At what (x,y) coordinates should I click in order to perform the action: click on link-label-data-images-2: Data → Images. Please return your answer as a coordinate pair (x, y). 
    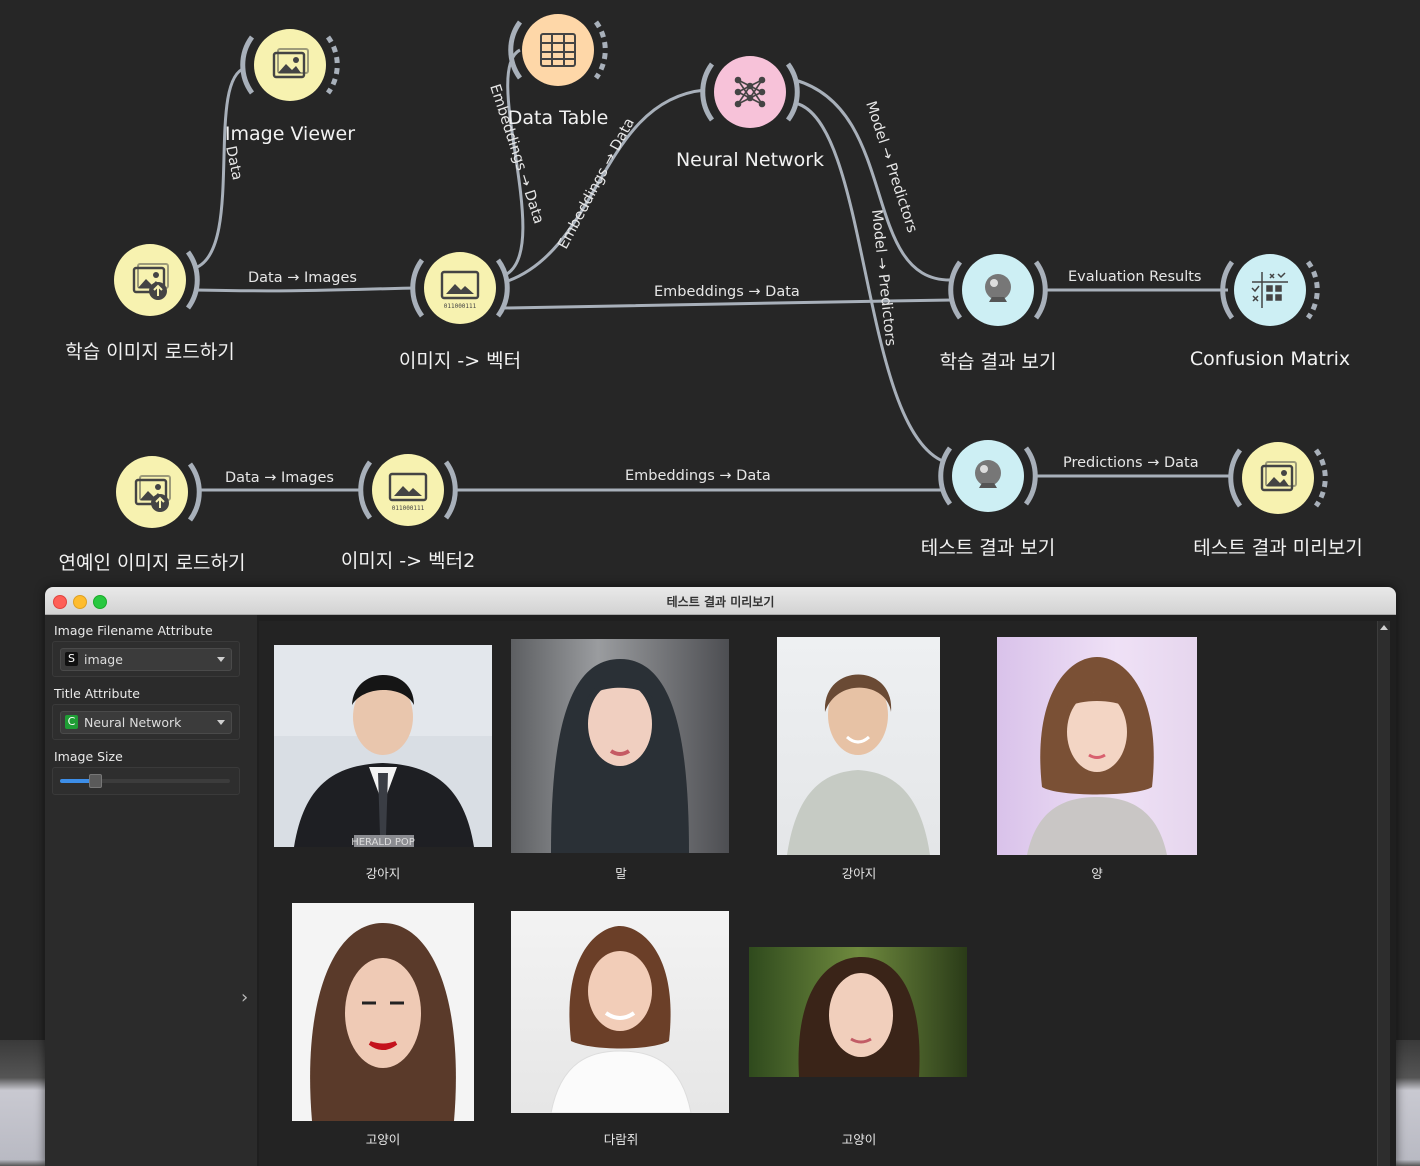
    Looking at the image, I should click on (279, 478).